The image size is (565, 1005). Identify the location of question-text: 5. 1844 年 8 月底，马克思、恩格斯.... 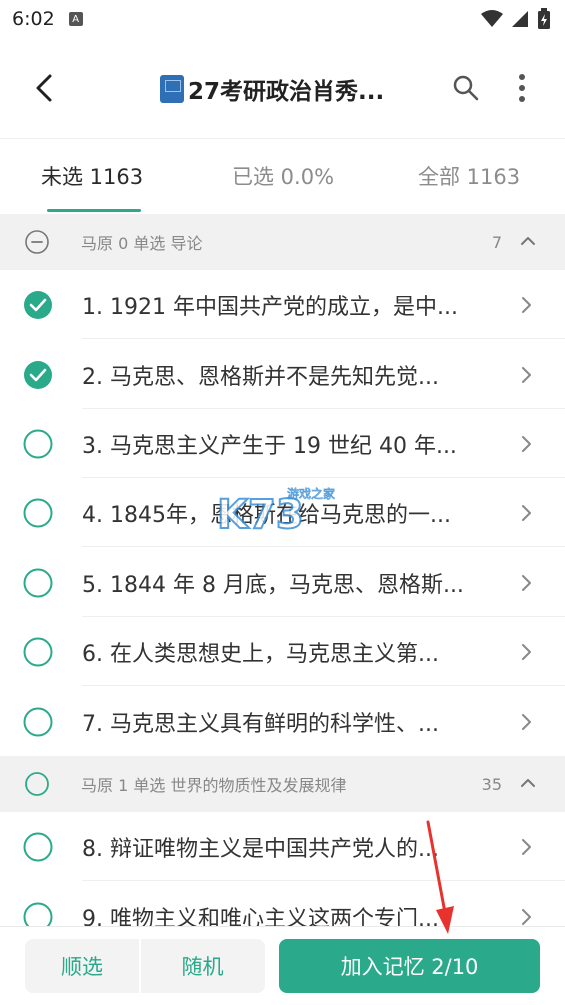
(273, 585).